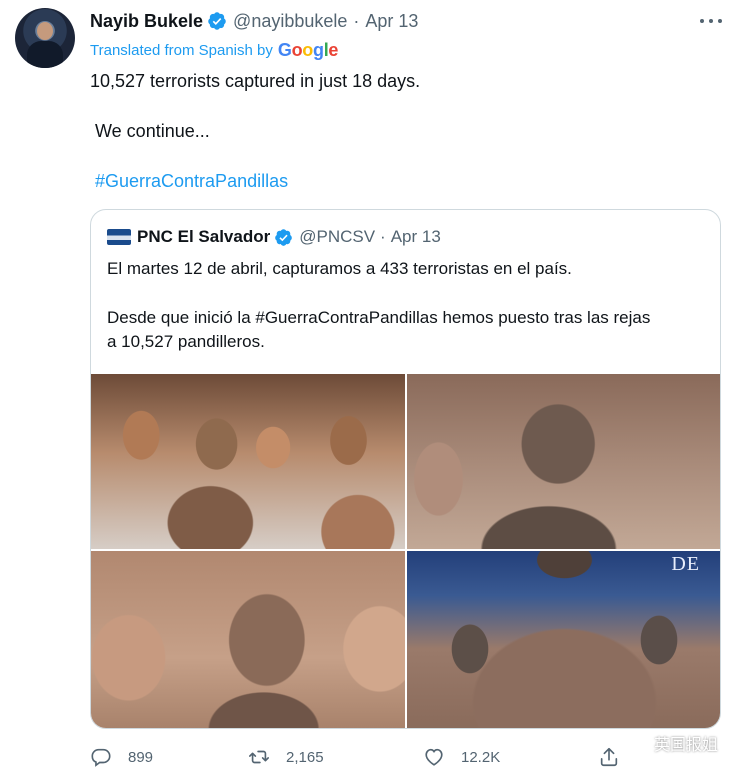  Describe the element at coordinates (416, 237) in the screenshot. I see `quoted-tweet-date: Apr 13` at that location.